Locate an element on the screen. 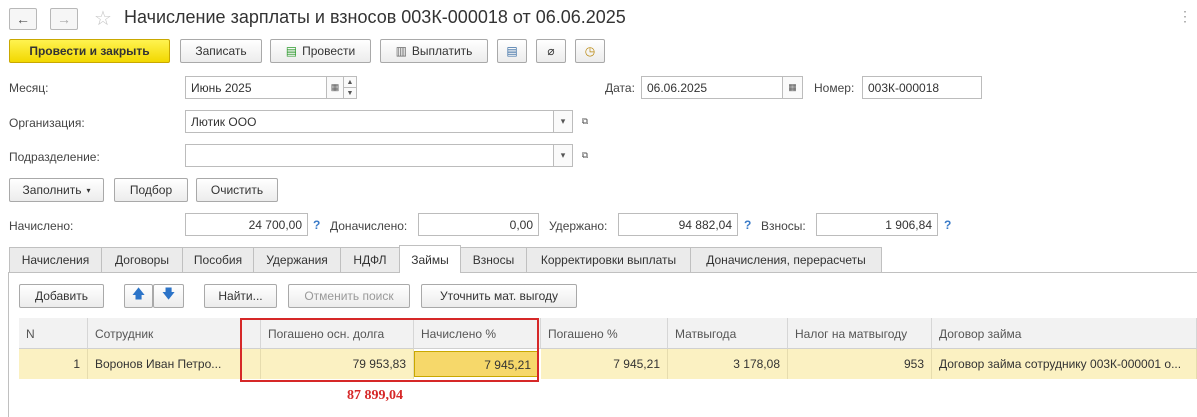 This screenshot has width=1197, height=417. column-header: Договор займа is located at coordinates (1064, 333).